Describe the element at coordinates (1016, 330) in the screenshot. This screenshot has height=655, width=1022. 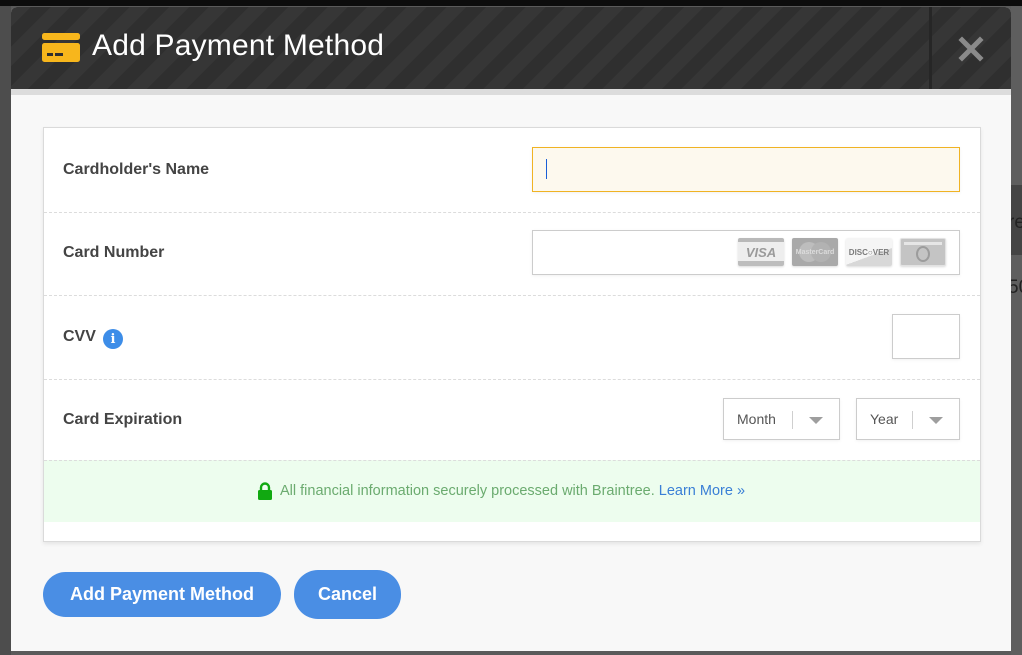
I see `background-right-edge` at that location.